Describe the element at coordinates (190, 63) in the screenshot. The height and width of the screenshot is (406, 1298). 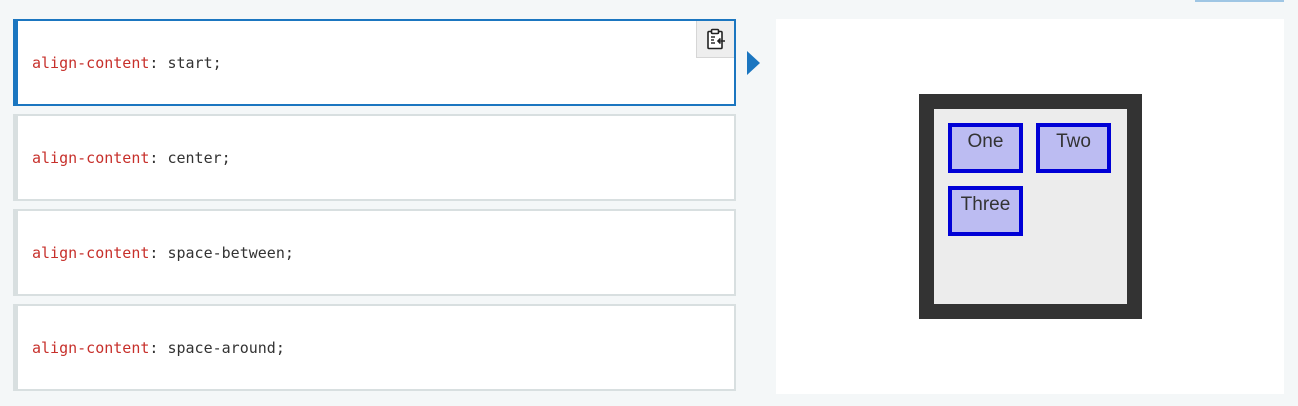
I see `css-value: start` at that location.